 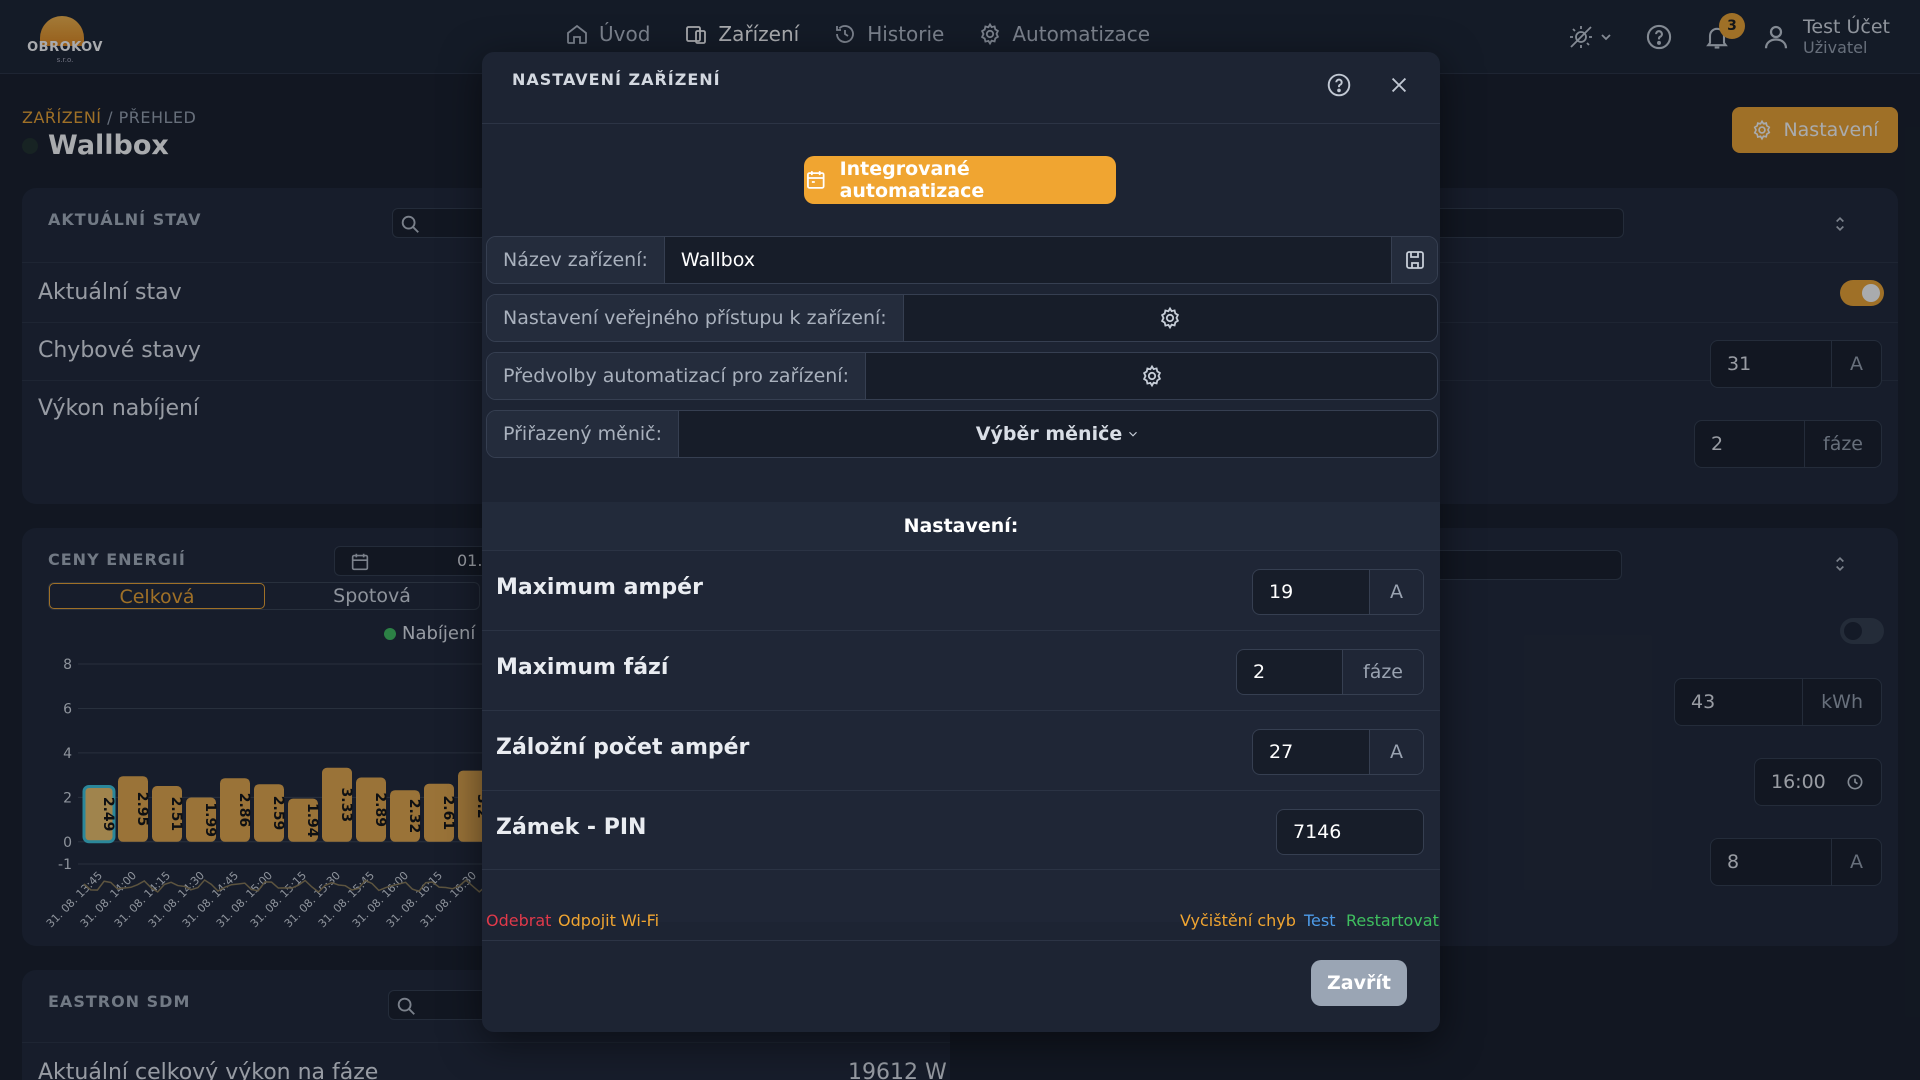 I want to click on disconnect-wifi-link: Odpojit Wi-Fi, so click(x=608, y=920).